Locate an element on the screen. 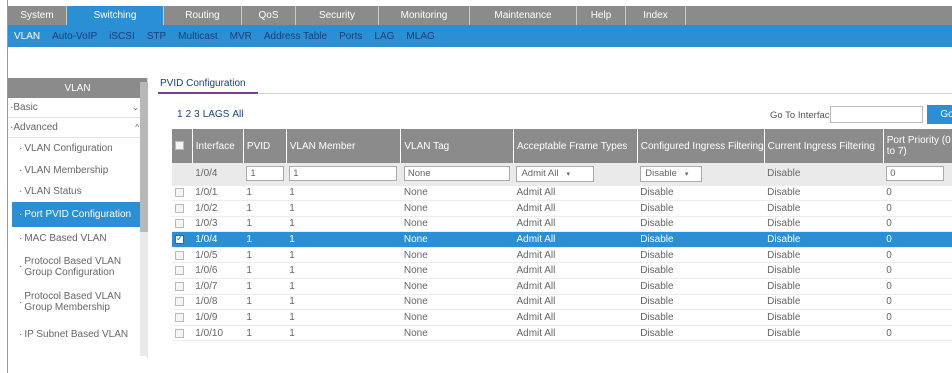 Image resolution: width=952 pixels, height=373 pixels. title-divider is located at coordinates (555, 93).